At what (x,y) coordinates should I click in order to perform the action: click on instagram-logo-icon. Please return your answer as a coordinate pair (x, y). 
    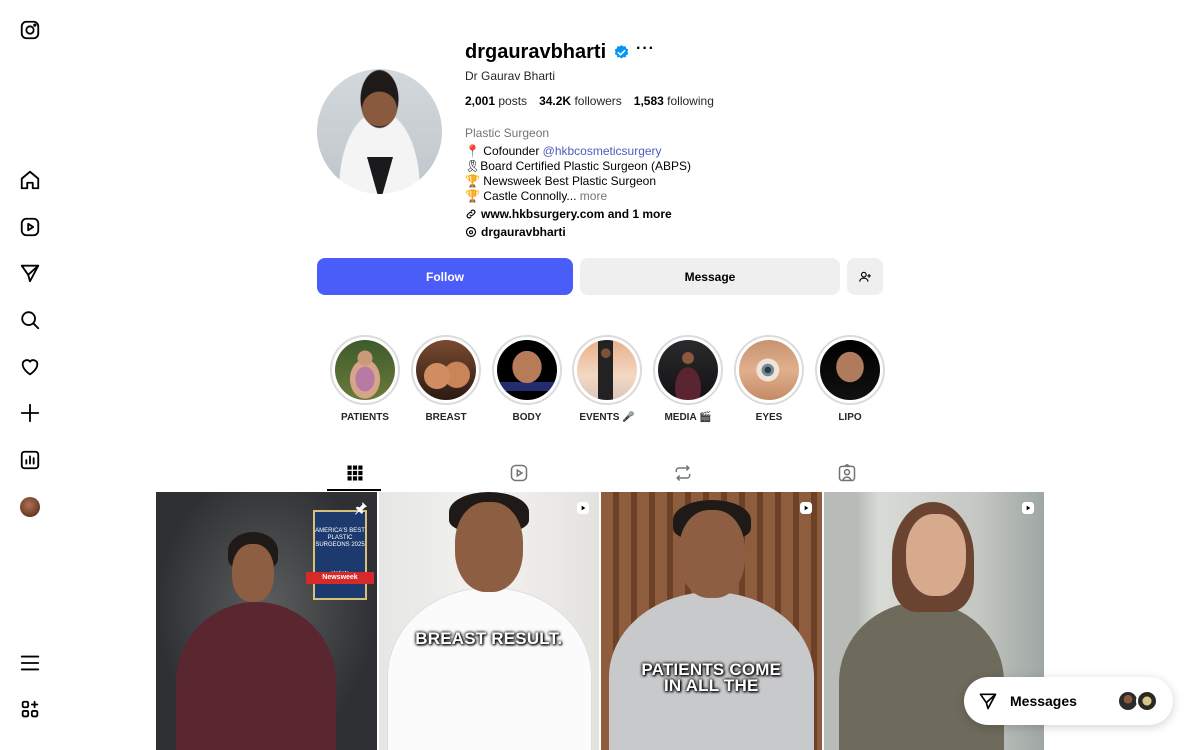
    Looking at the image, I should click on (30, 30).